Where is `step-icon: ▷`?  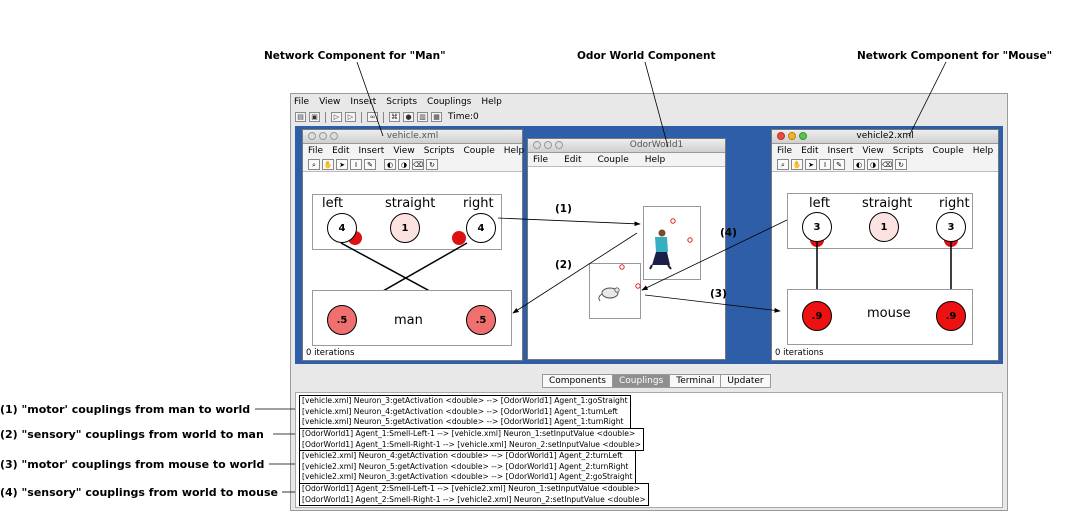 step-icon: ▷ is located at coordinates (350, 117).